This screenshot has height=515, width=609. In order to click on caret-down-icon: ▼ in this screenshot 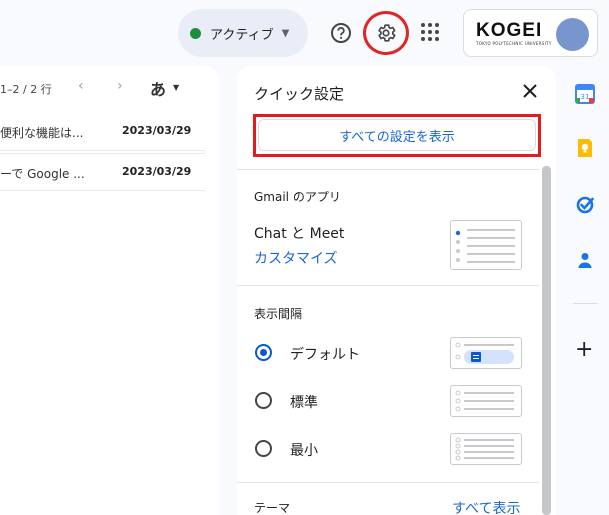, I will do `click(176, 87)`.